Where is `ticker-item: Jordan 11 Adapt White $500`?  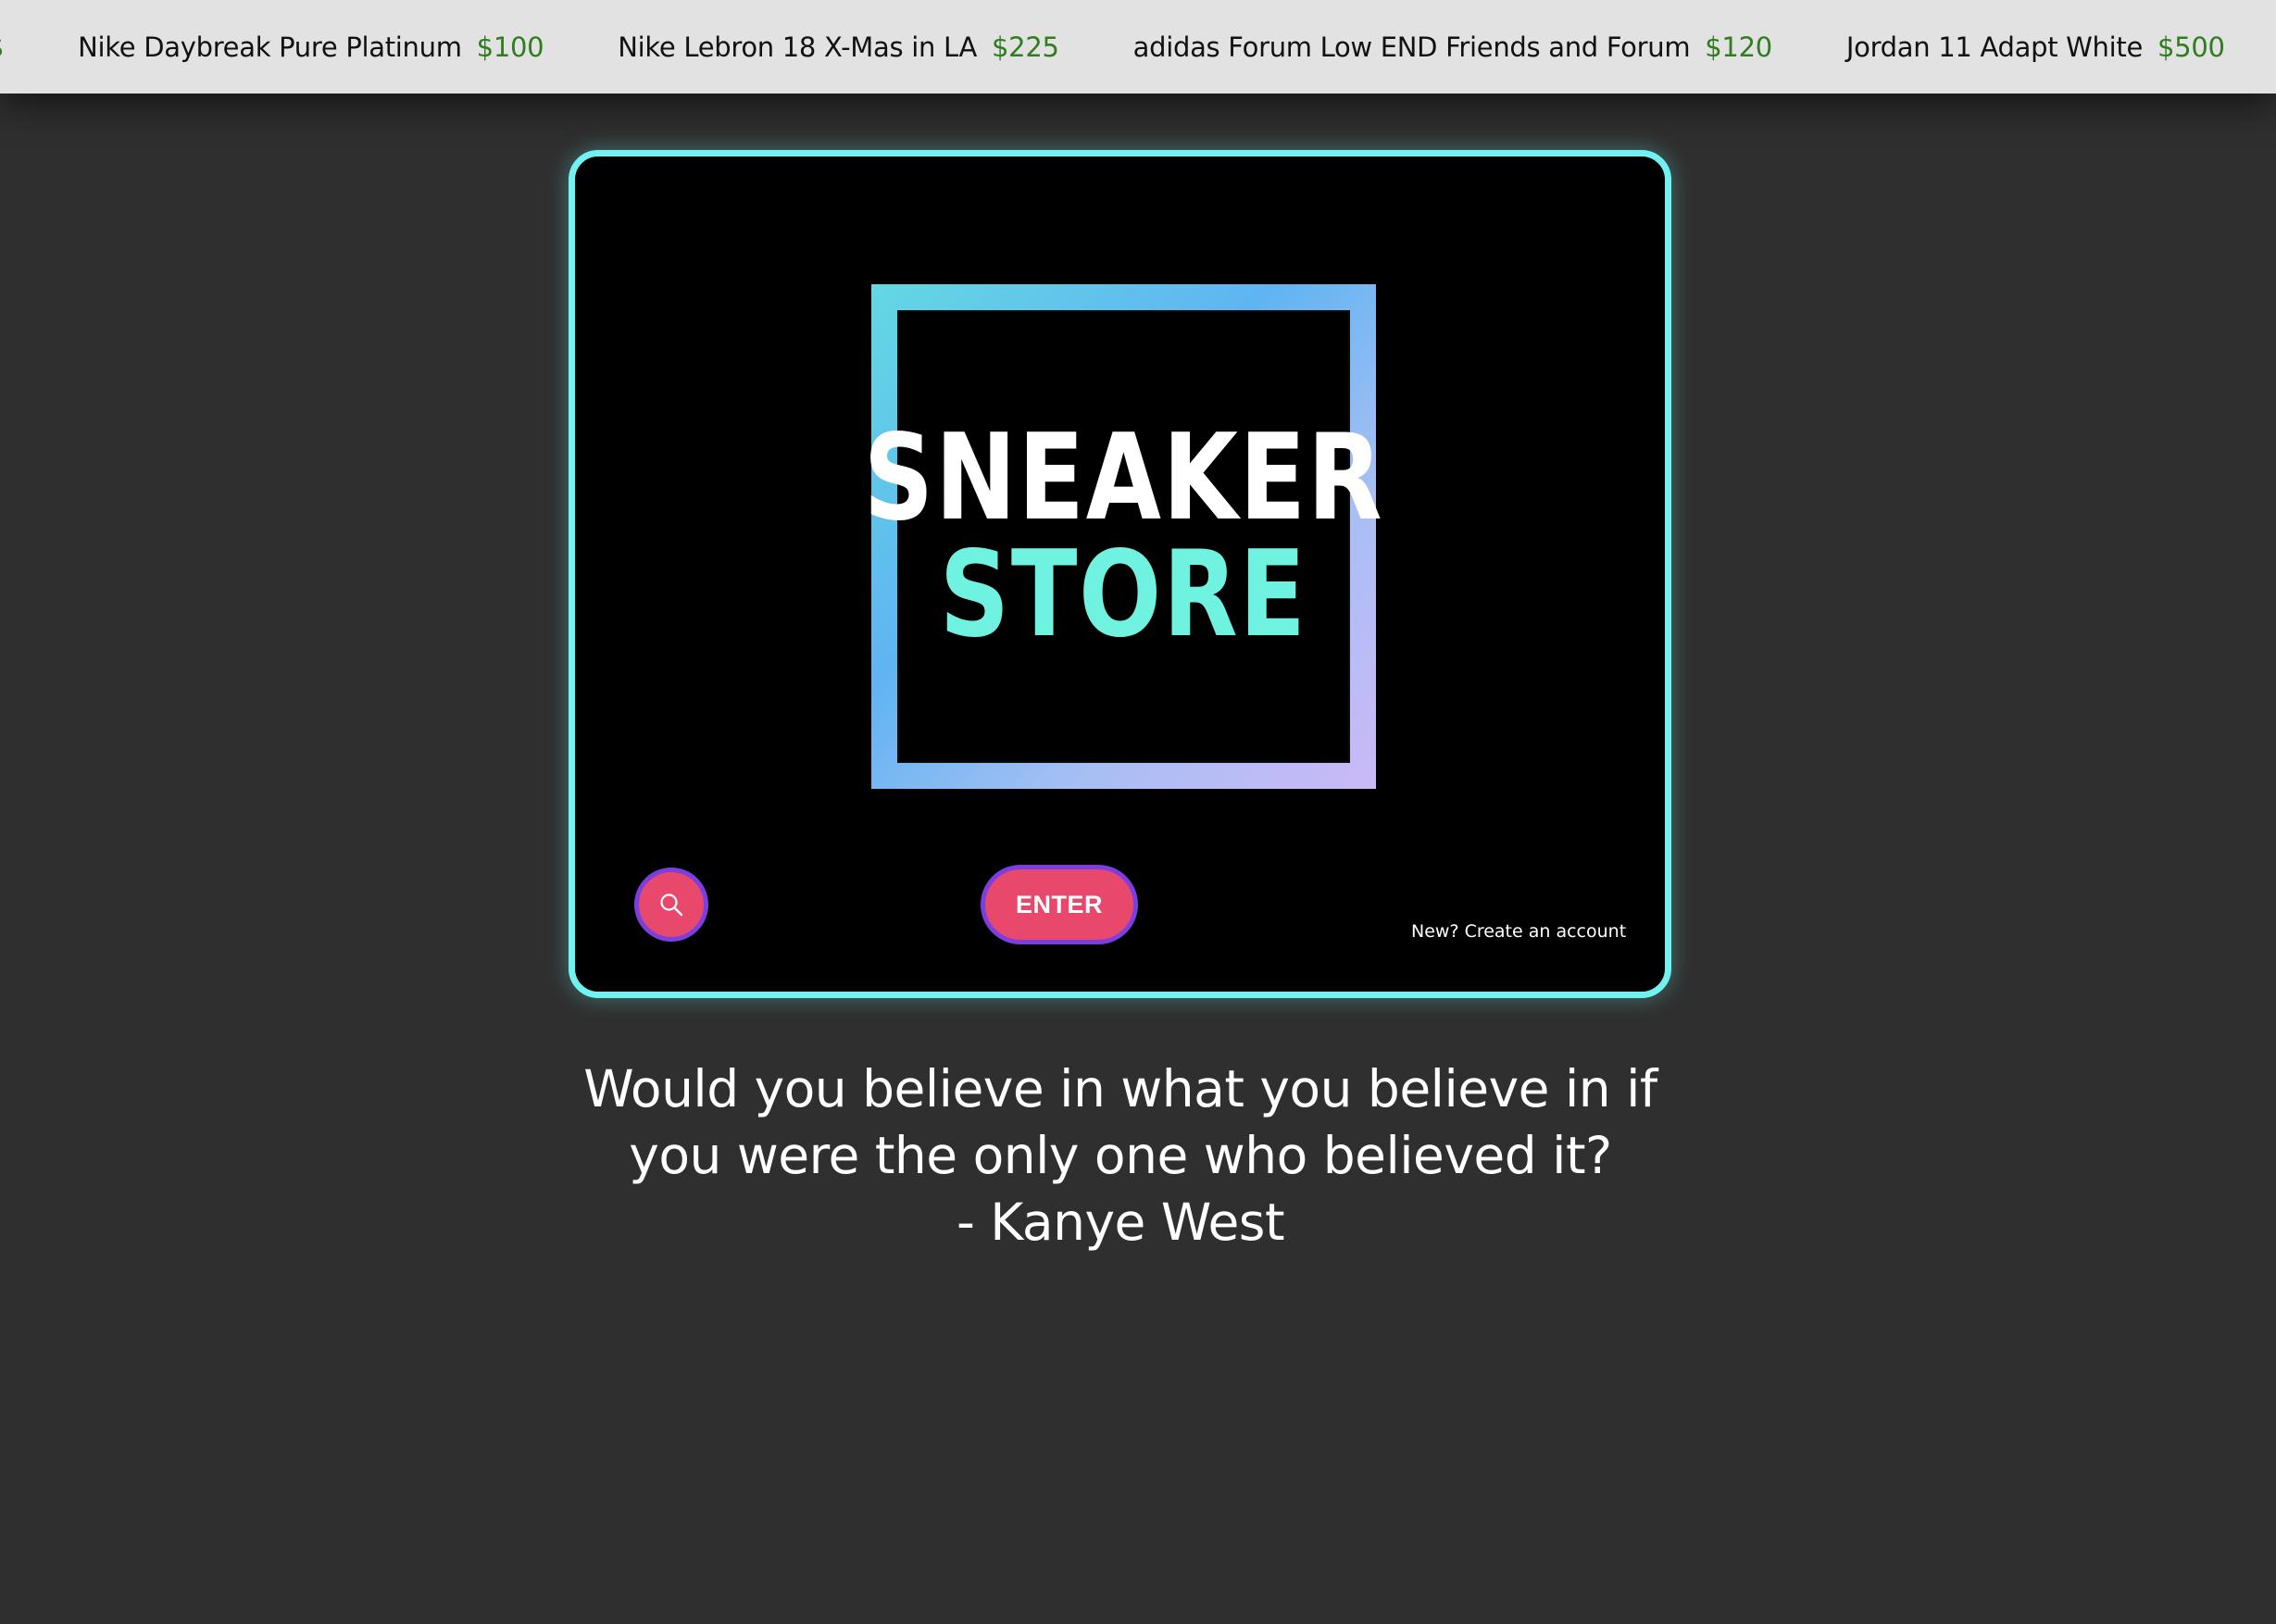
ticker-item: Jordan 11 Adapt White $500 is located at coordinates (2036, 47).